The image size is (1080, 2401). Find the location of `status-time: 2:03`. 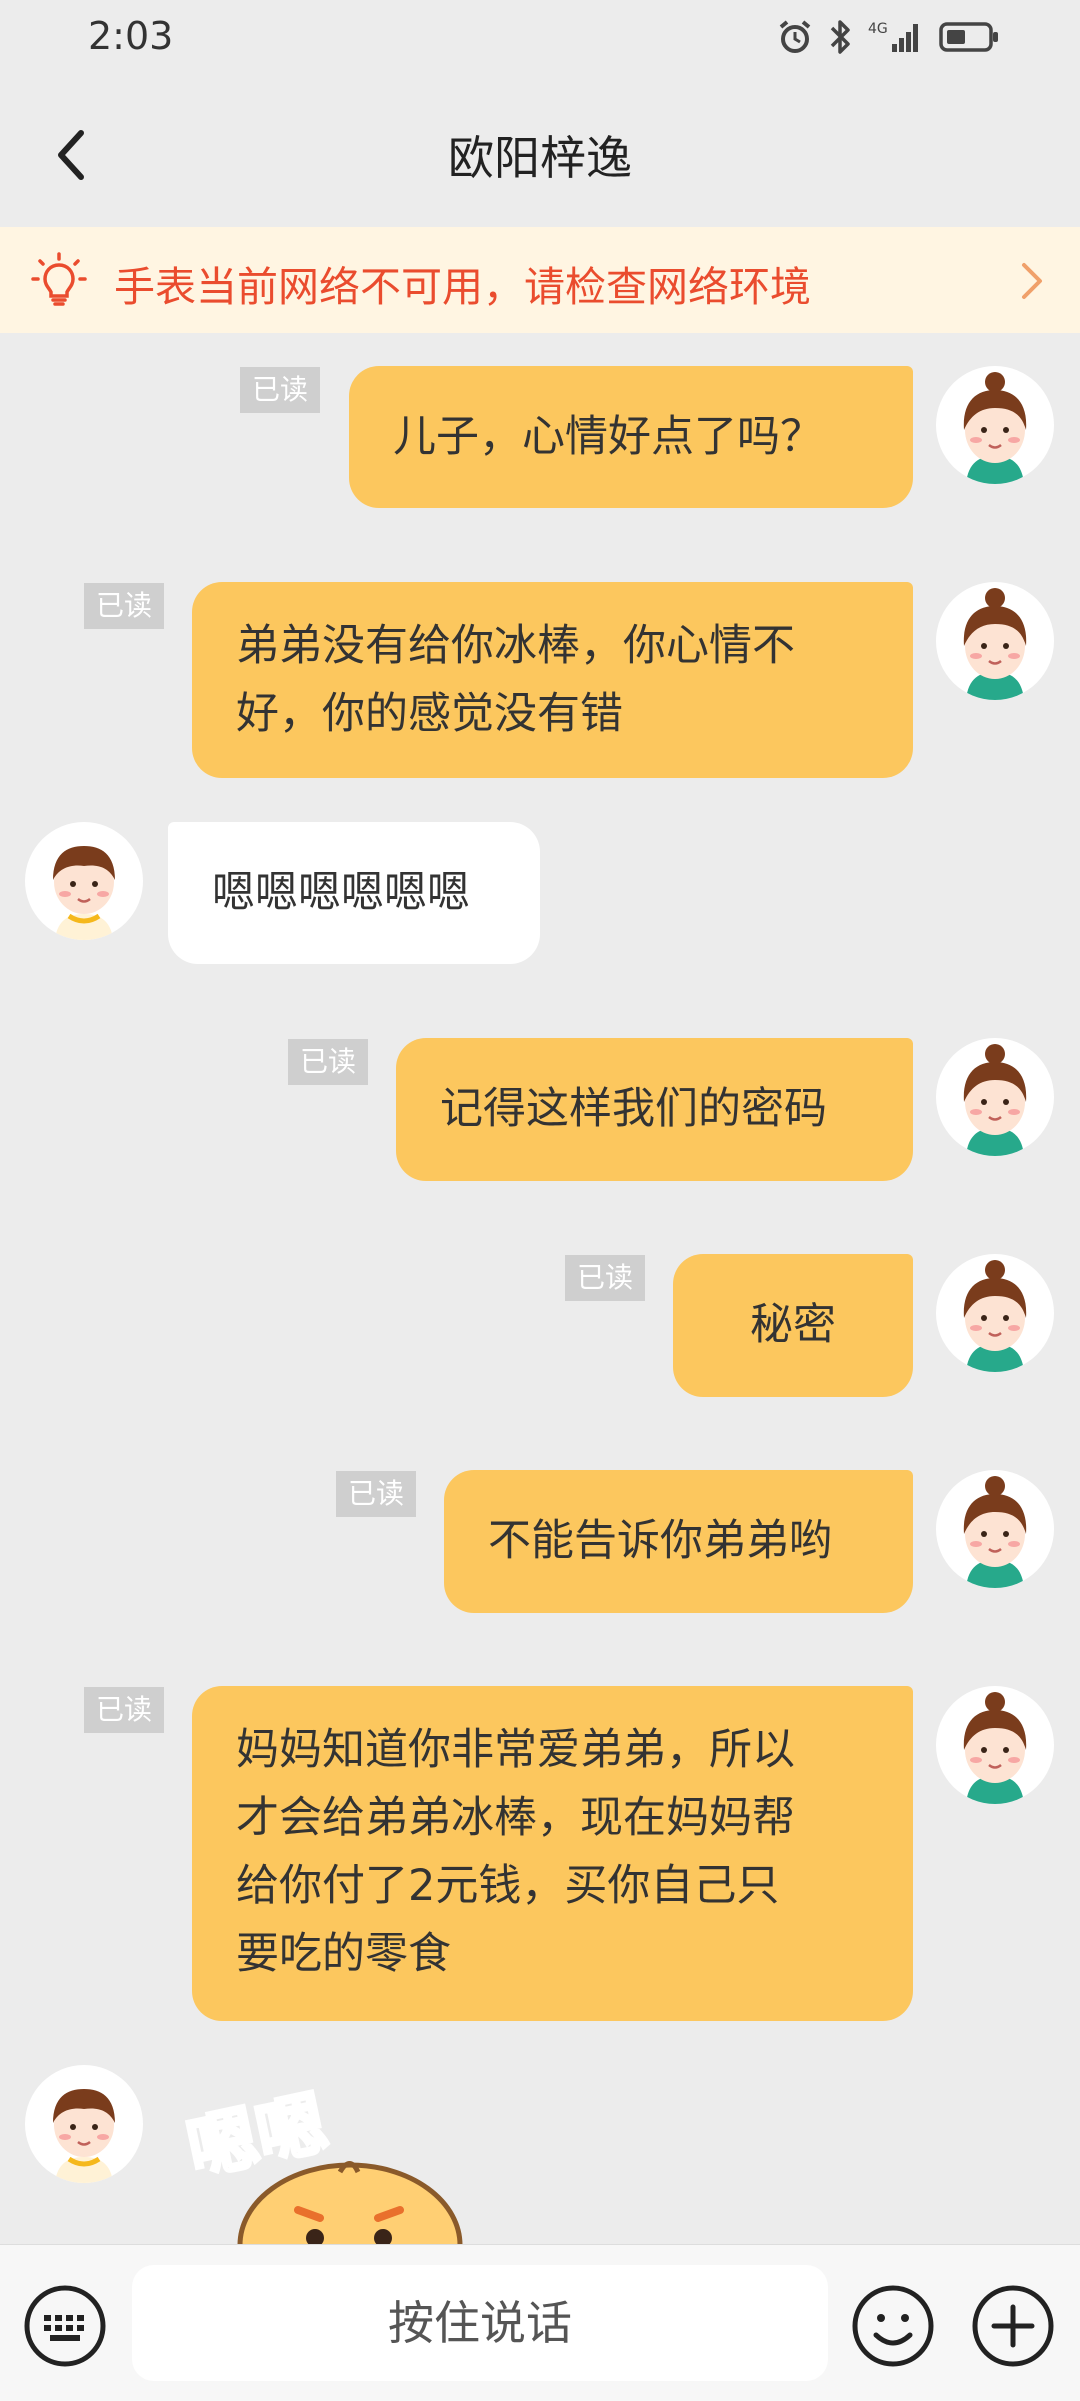

status-time: 2:03 is located at coordinates (131, 36).